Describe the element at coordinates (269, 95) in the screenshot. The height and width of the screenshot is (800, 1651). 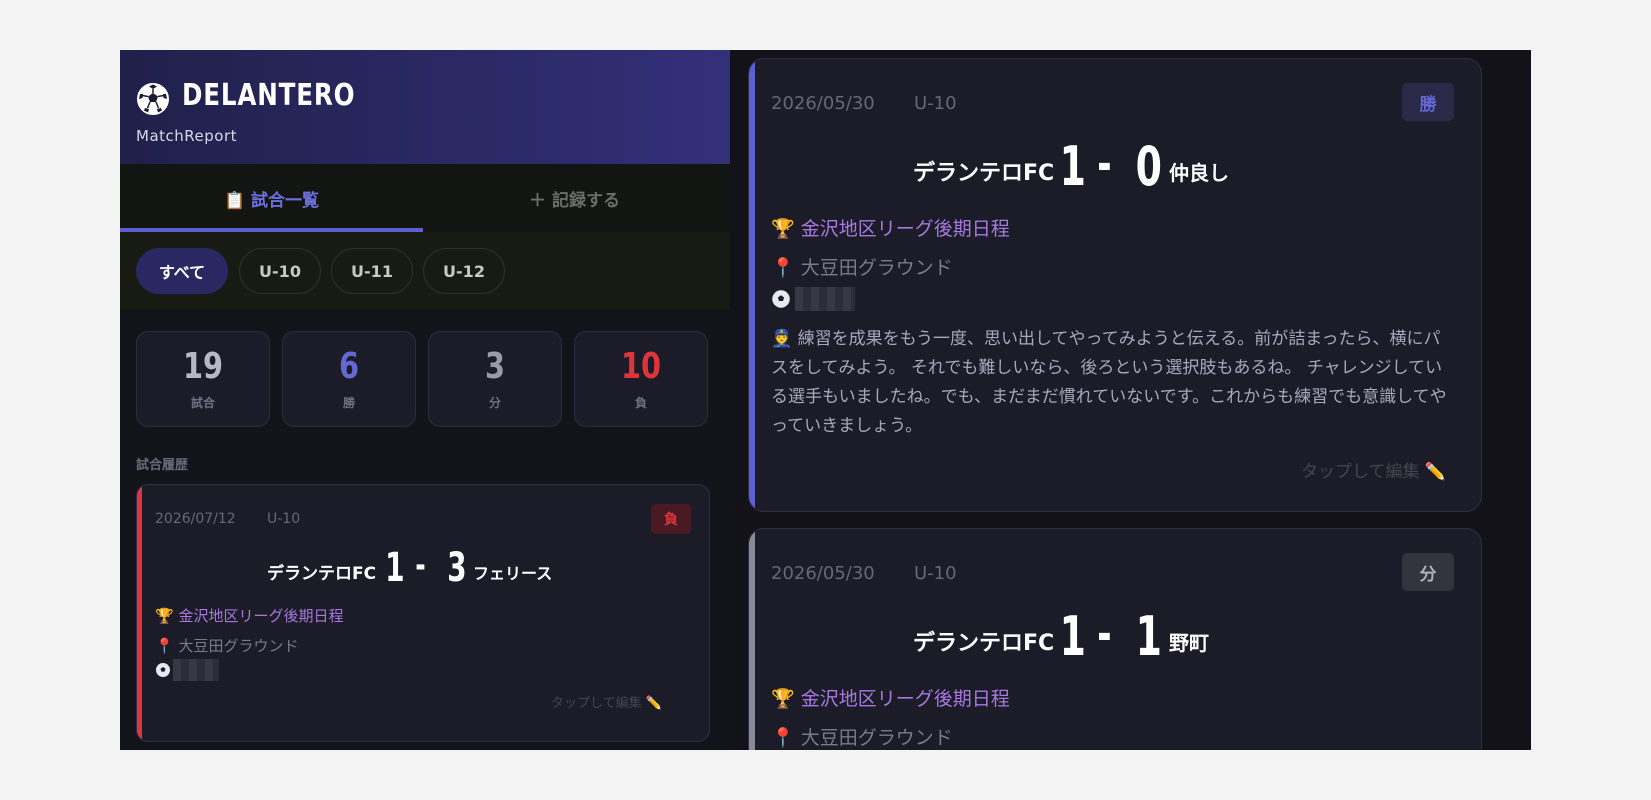
I see `app-logo-text: DELANTERO` at that location.